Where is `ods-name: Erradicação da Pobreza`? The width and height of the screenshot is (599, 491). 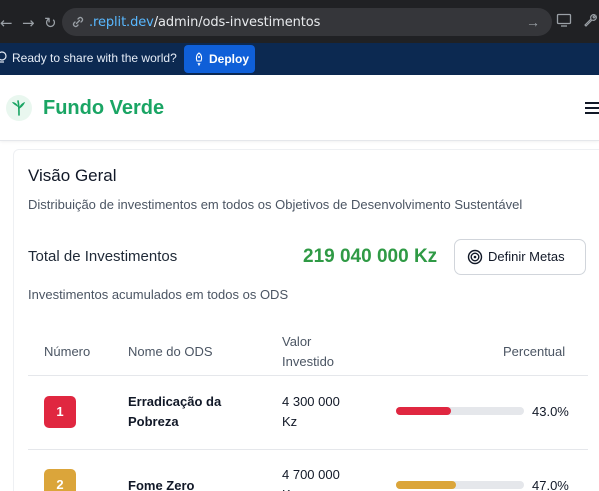 ods-name: Erradicação da Pobreza is located at coordinates (174, 412).